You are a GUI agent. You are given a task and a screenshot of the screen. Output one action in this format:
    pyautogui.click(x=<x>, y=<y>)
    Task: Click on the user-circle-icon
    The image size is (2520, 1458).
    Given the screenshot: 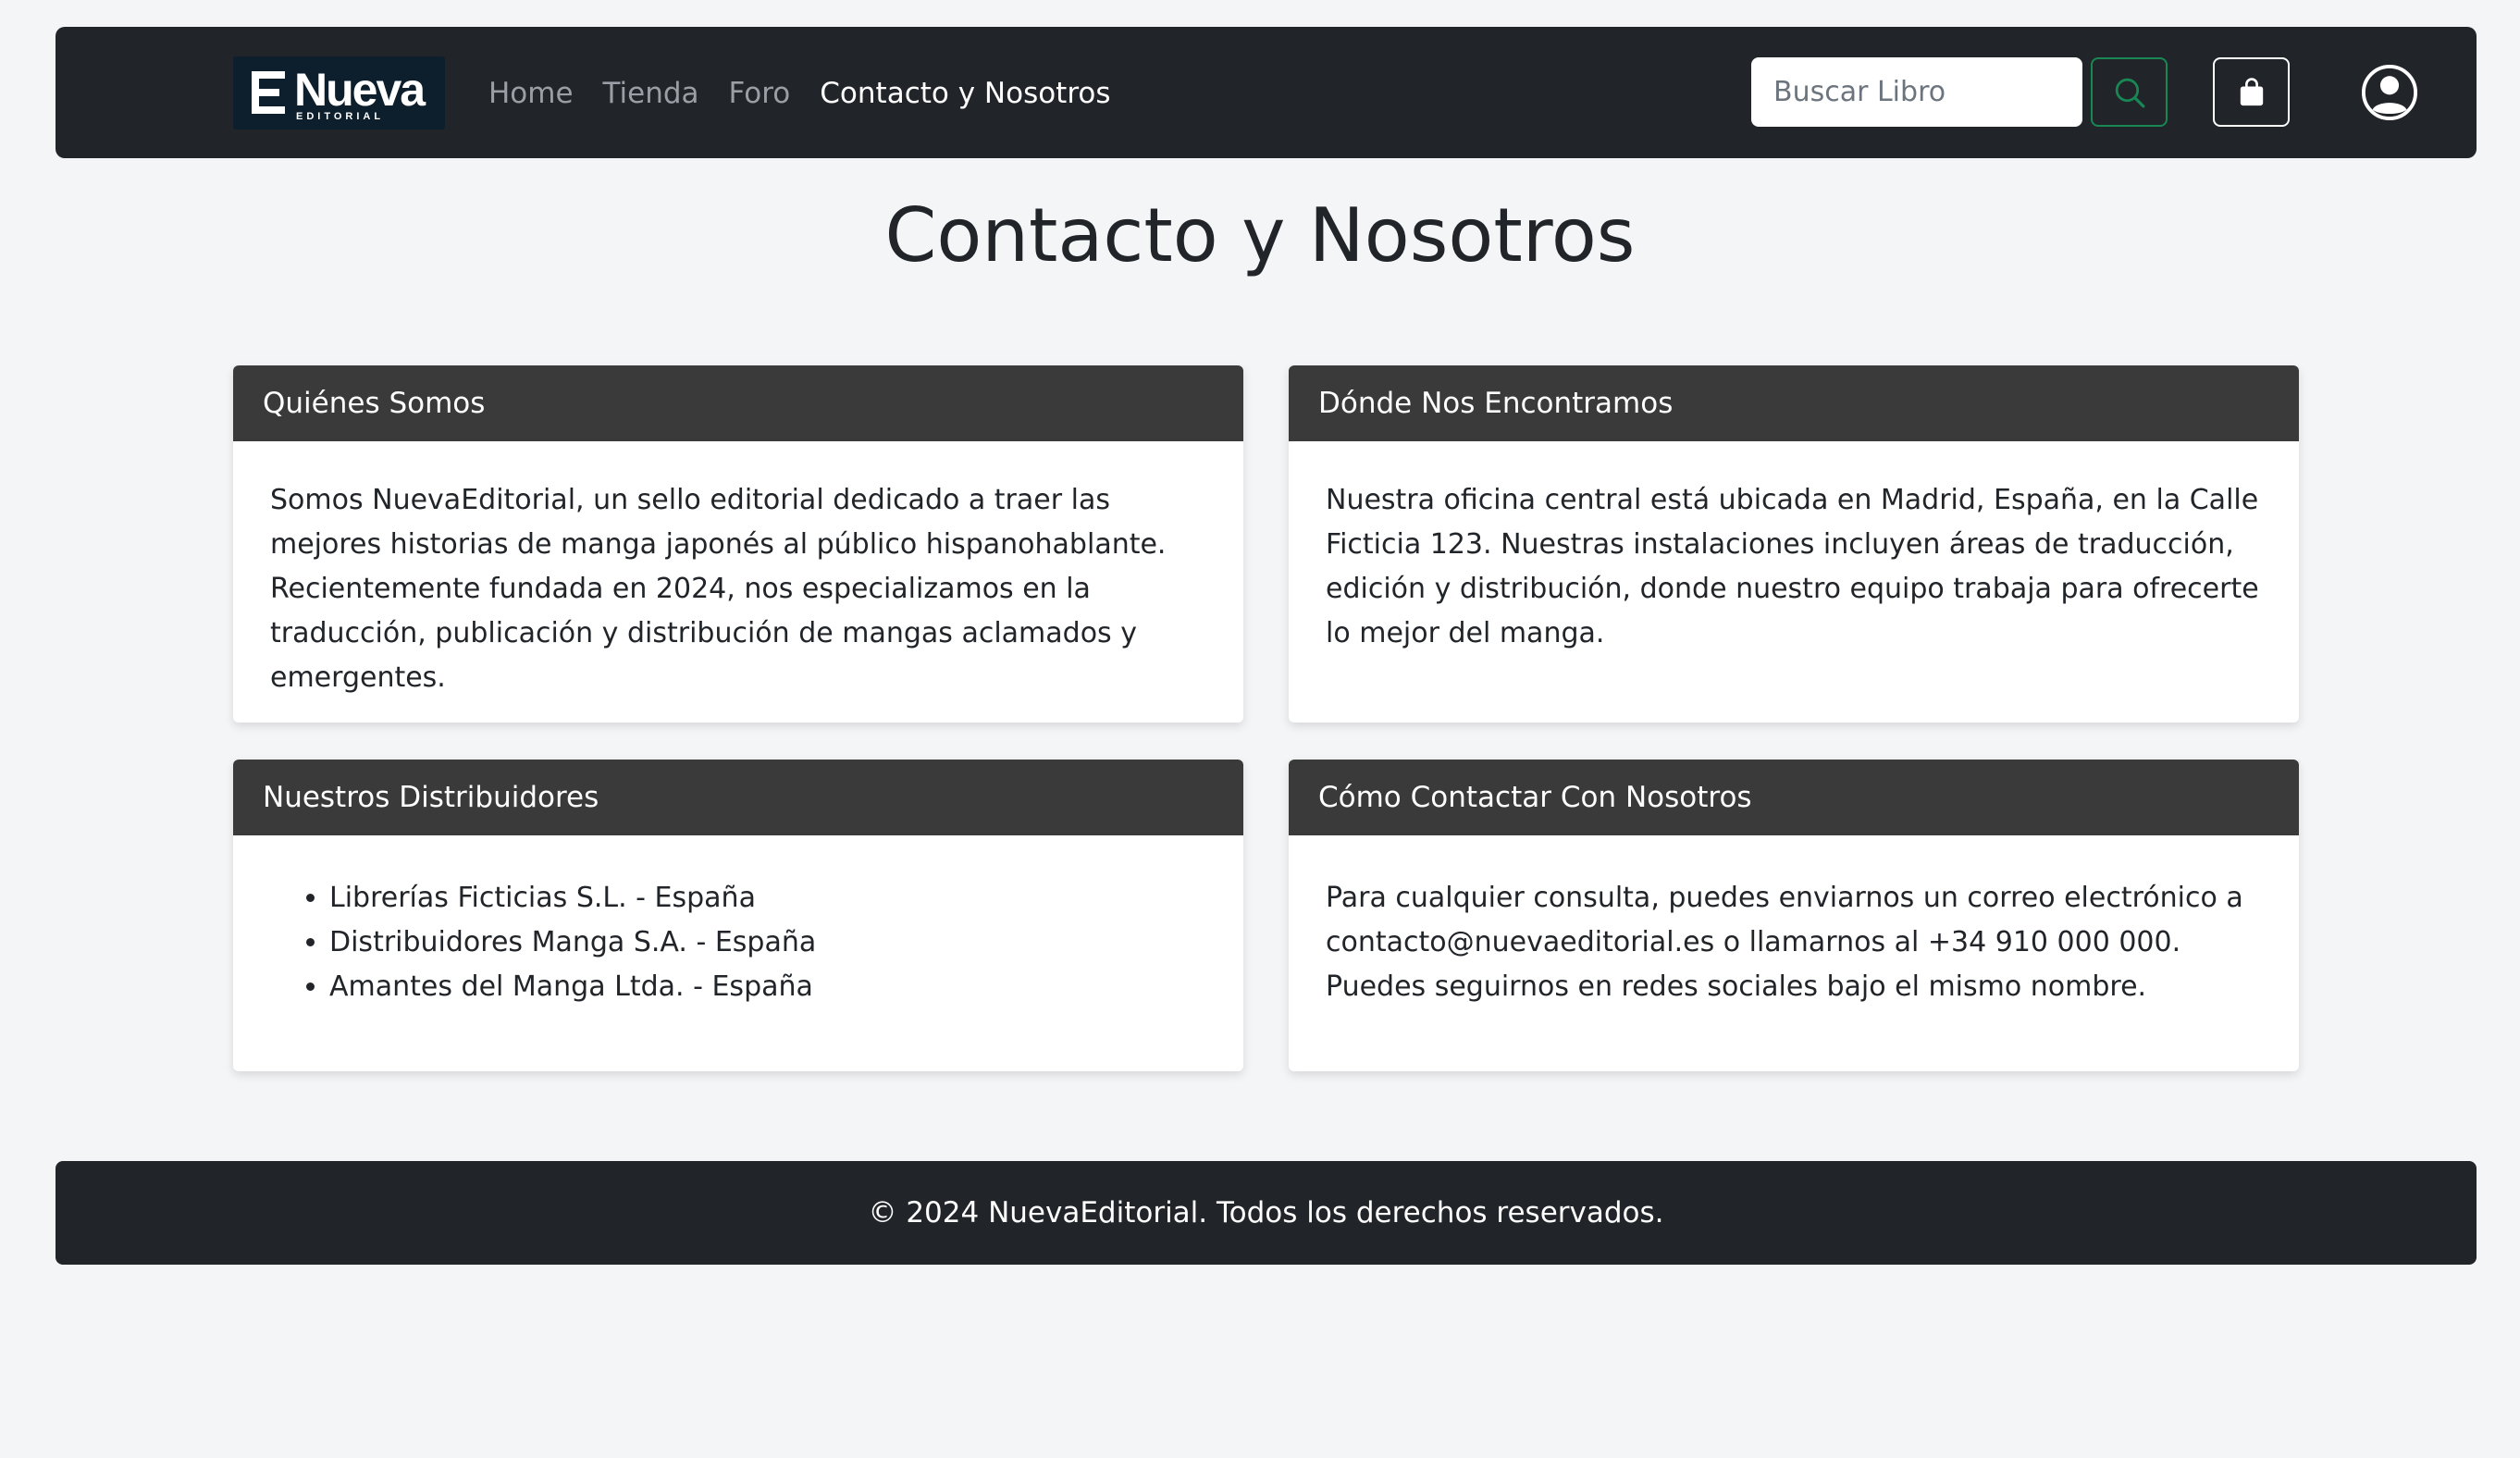 What is the action you would take?
    pyautogui.click(x=2389, y=92)
    